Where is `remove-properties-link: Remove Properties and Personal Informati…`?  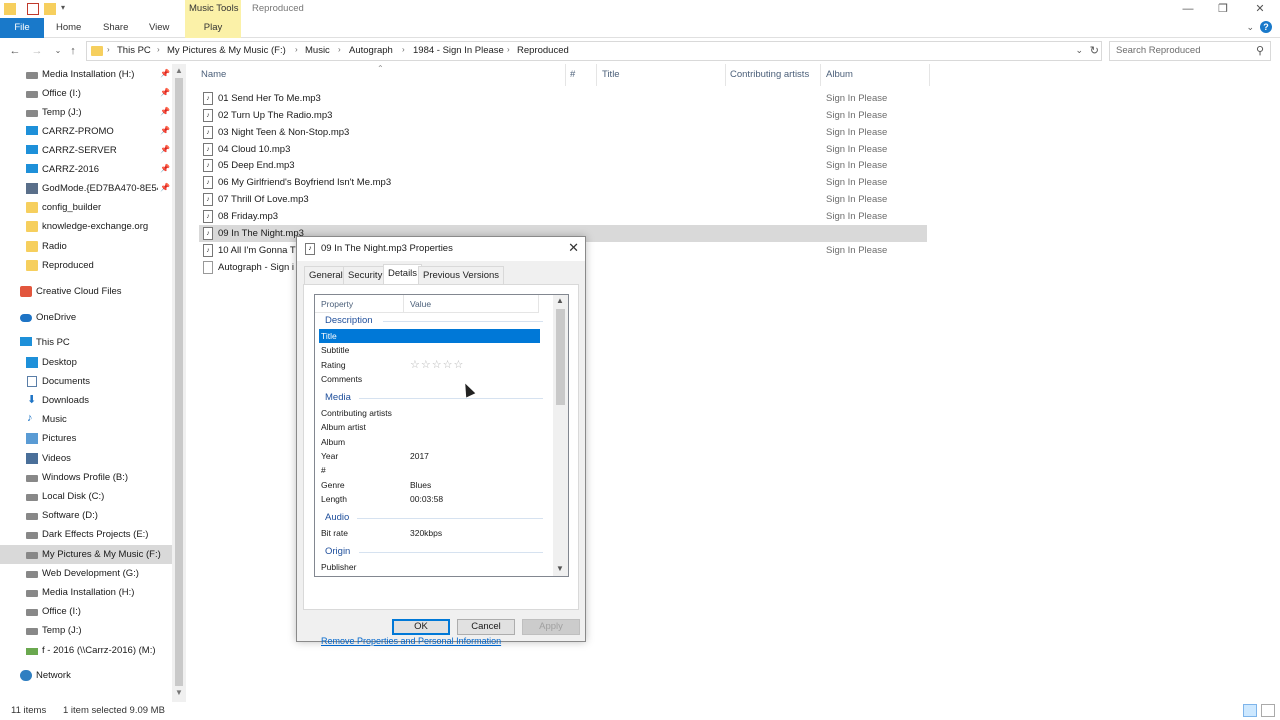 remove-properties-link: Remove Properties and Personal Informati… is located at coordinates (411, 641).